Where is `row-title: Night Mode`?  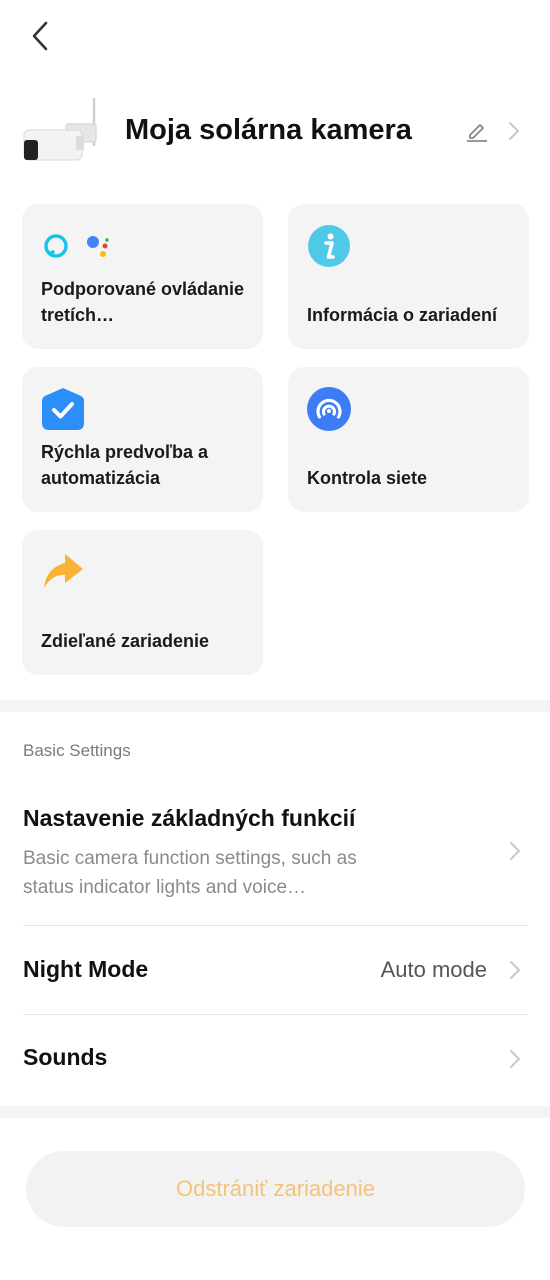 row-title: Night Mode is located at coordinates (86, 969).